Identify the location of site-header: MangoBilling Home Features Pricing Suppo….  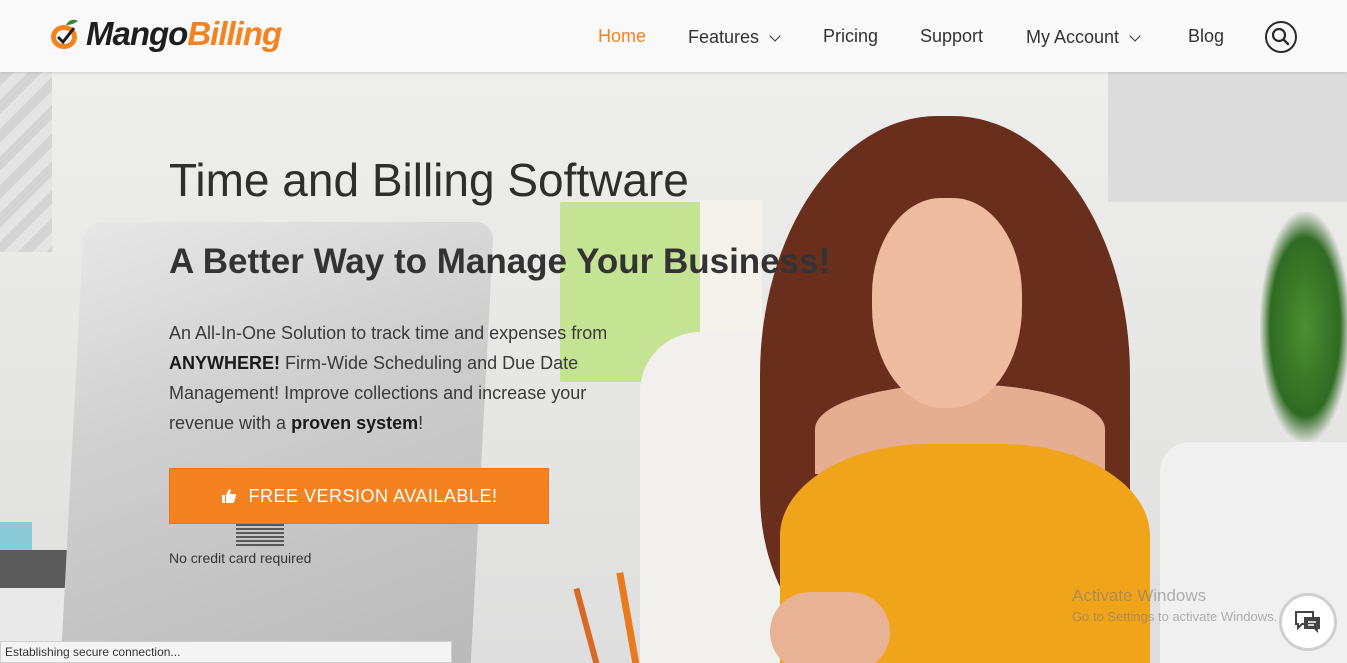
(673, 36).